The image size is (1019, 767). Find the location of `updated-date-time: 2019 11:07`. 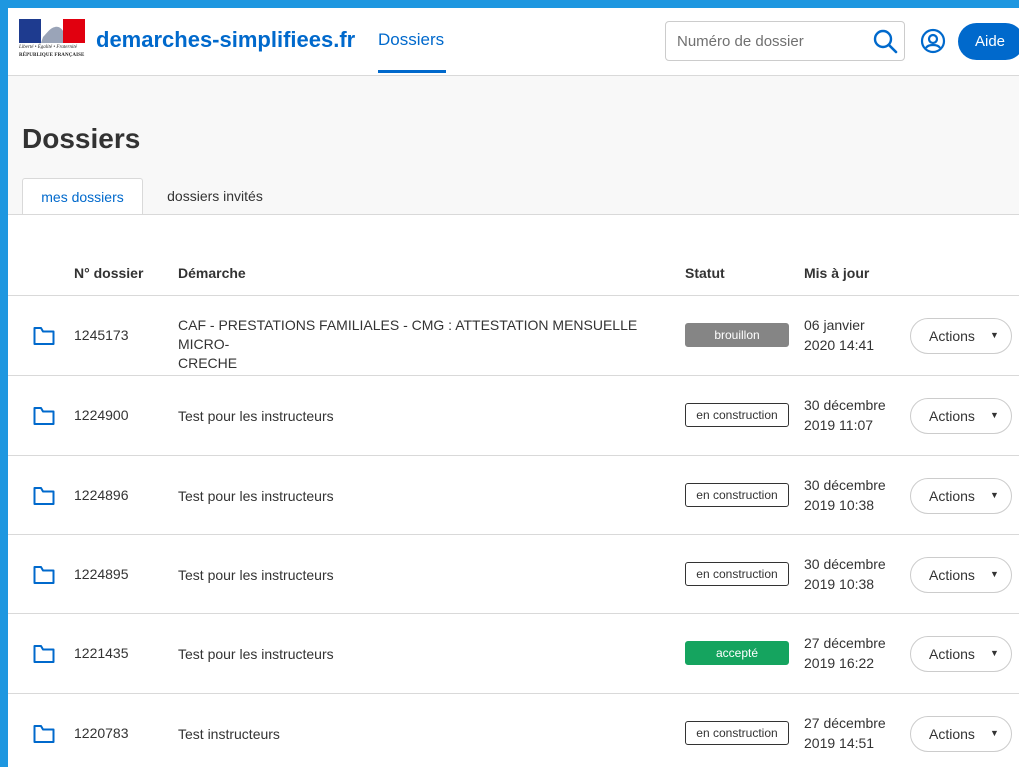

updated-date-time: 2019 11:07 is located at coordinates (839, 425).